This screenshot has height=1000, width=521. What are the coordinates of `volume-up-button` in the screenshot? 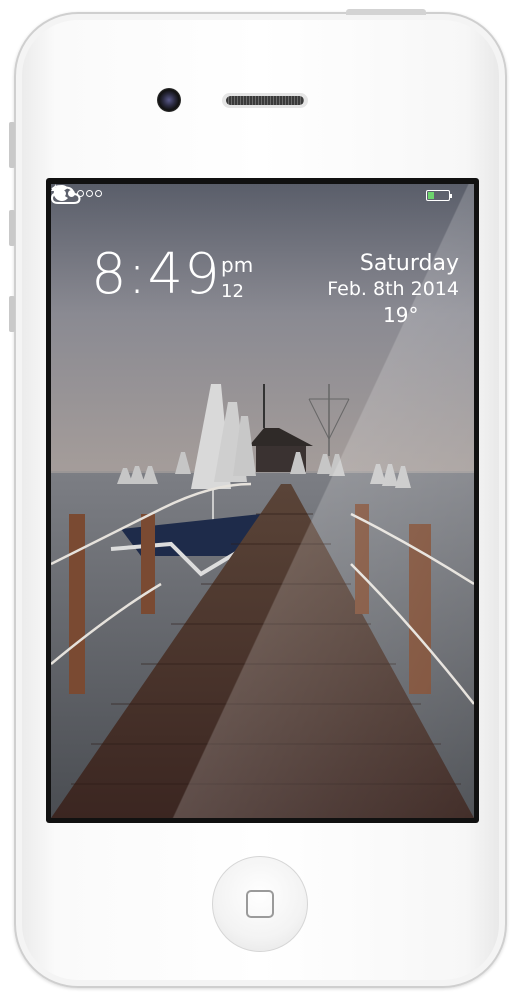 It's located at (12, 228).